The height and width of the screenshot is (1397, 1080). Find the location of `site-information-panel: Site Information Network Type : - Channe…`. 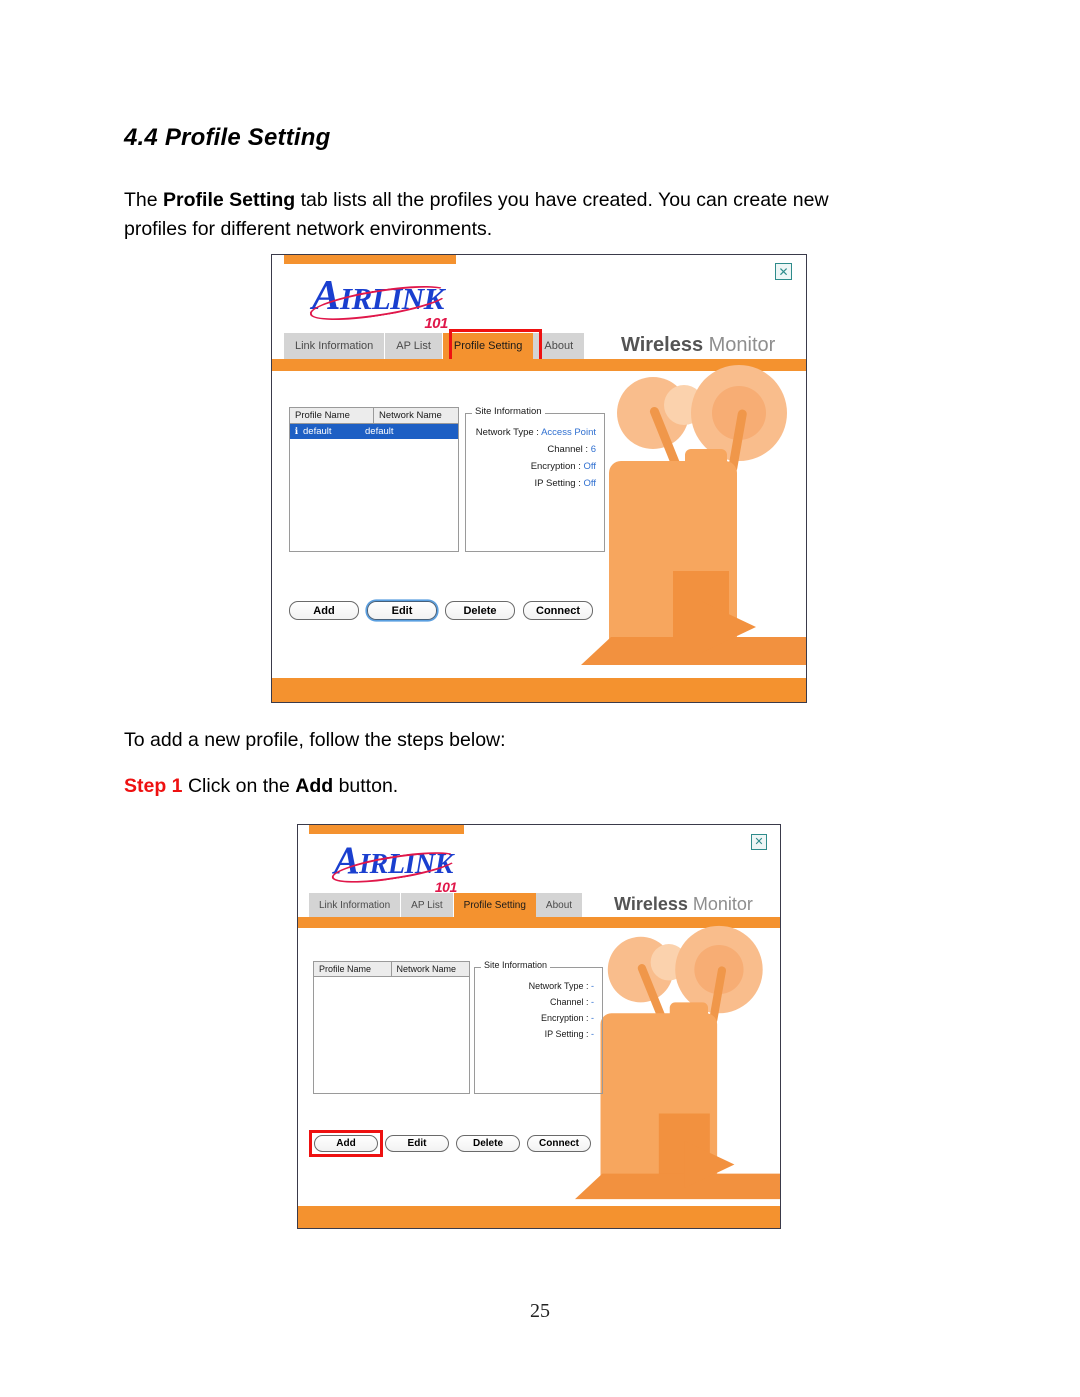

site-information-panel: Site Information Network Type : - Channe… is located at coordinates (538, 1027).